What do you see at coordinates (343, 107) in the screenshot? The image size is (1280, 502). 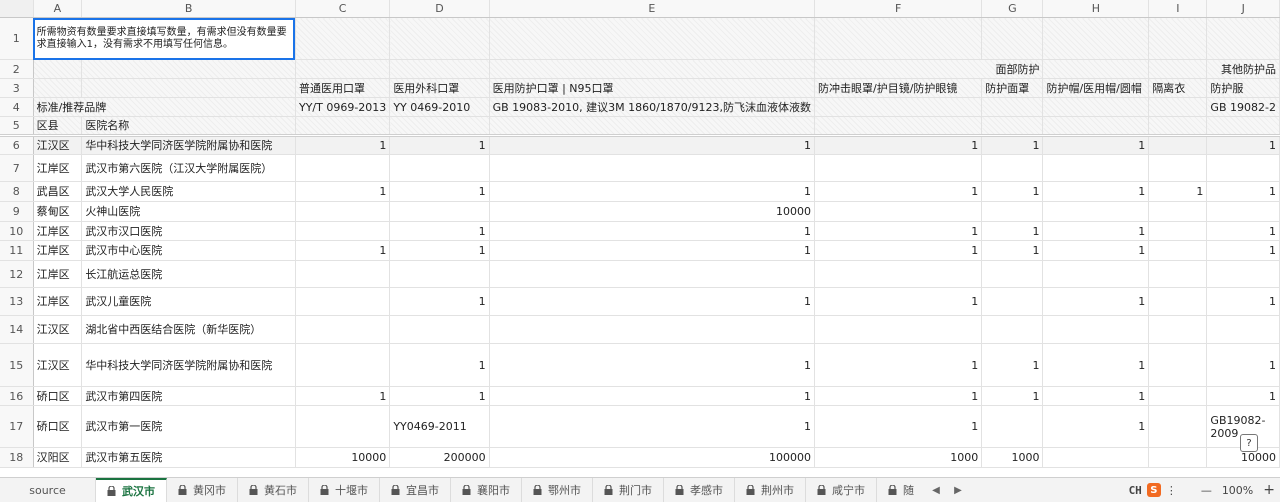 I see `standard-cell: YY/T 0969-2013` at bounding box center [343, 107].